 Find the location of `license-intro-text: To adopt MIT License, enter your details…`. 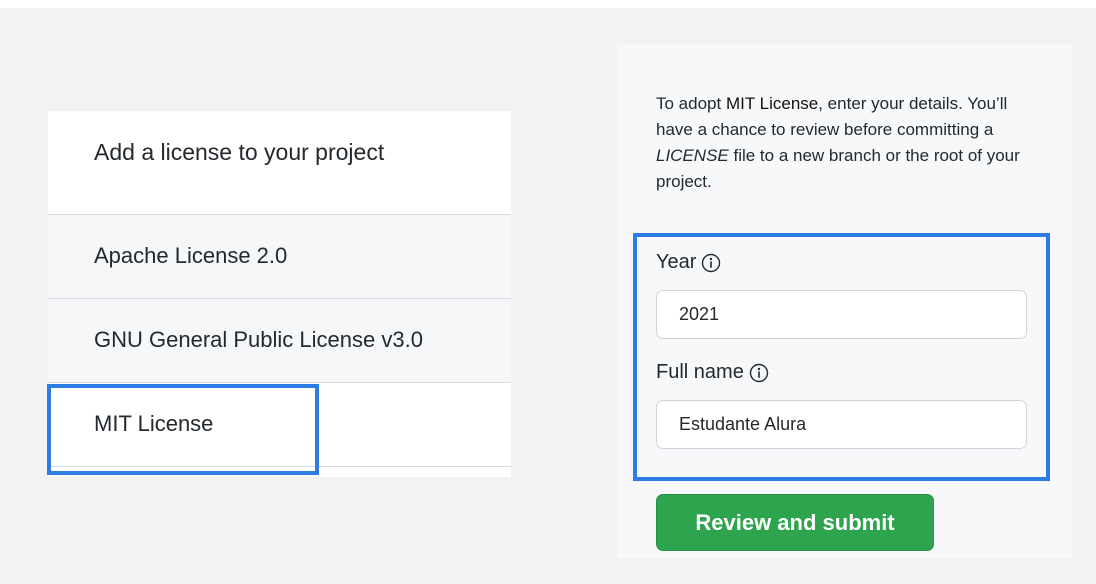

license-intro-text: To adopt MIT License, enter your details… is located at coordinates (851, 143).